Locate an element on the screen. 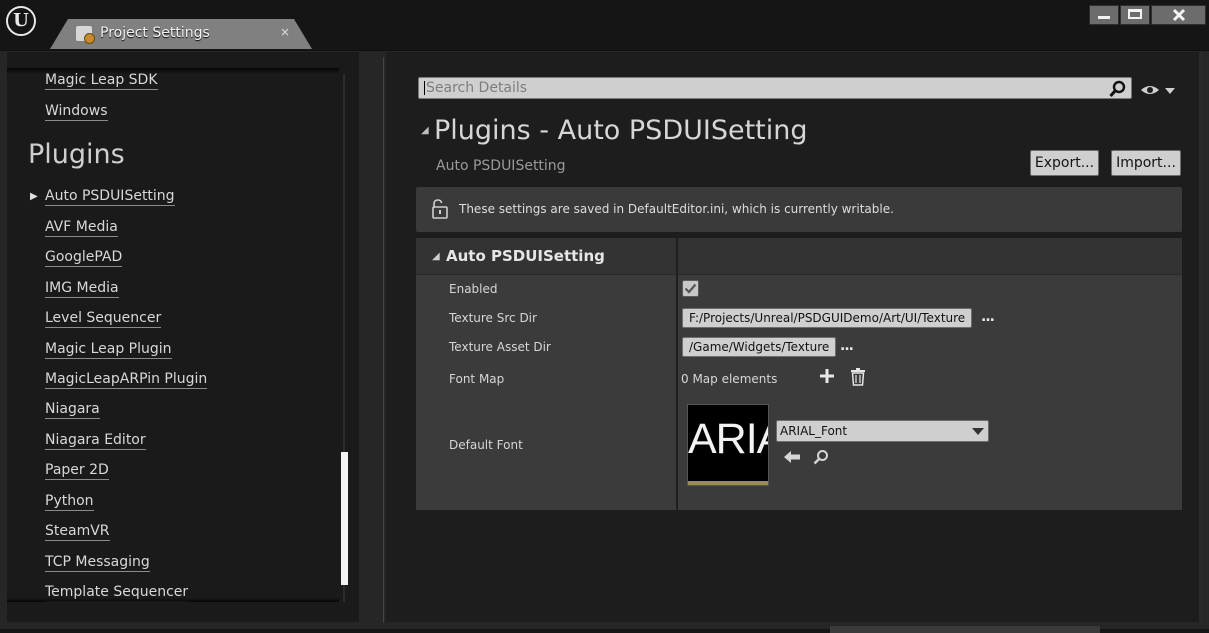 This screenshot has width=1209, height=633. minimize-icon is located at coordinates (1104, 17).